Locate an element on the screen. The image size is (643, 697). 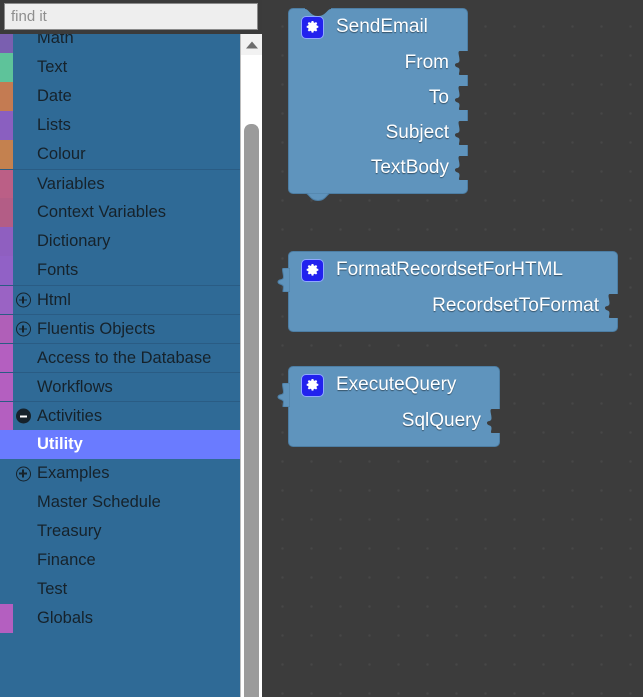
palette-item-label: Dictionary is located at coordinates (74, 241).